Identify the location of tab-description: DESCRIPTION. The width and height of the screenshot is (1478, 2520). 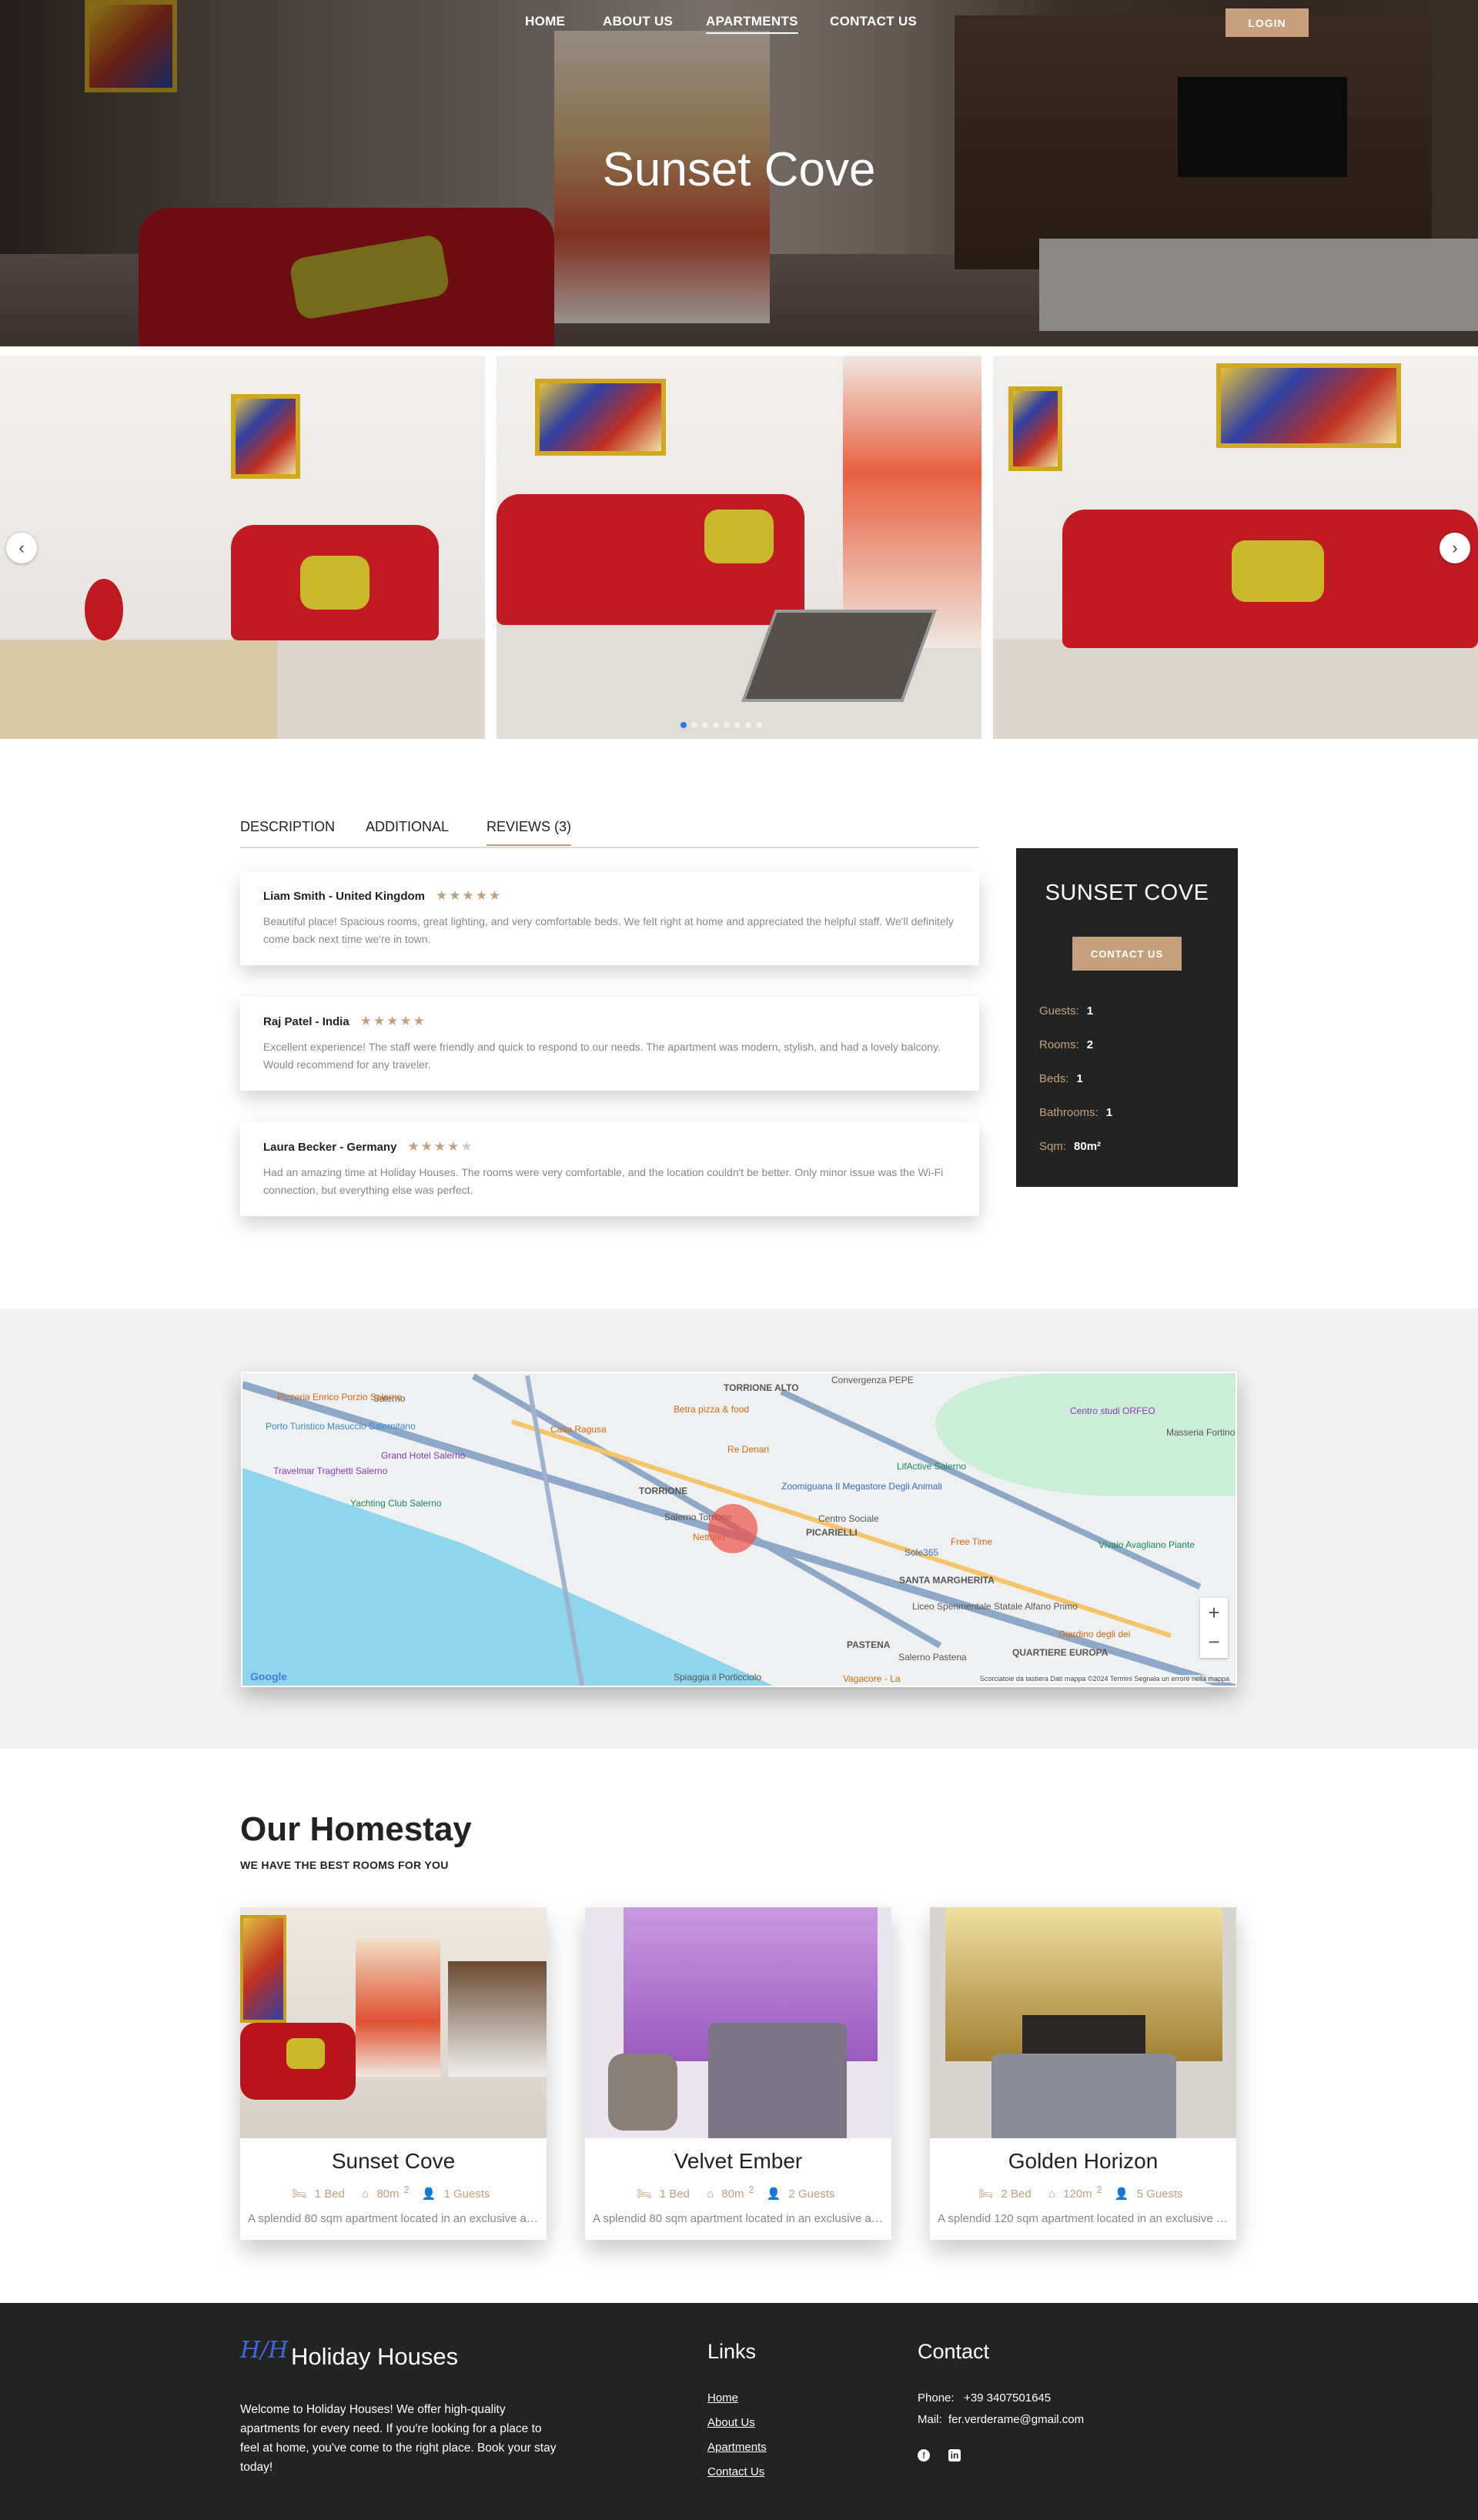
(287, 832).